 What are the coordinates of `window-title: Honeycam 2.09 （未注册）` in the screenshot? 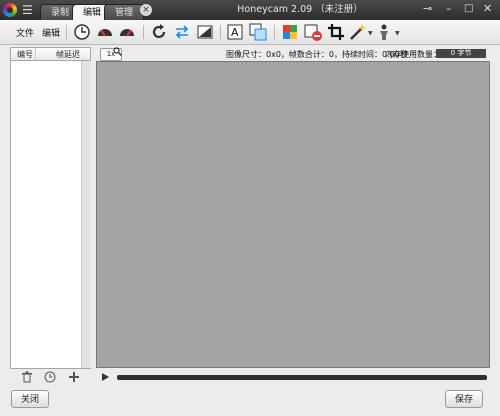 It's located at (300, 9).